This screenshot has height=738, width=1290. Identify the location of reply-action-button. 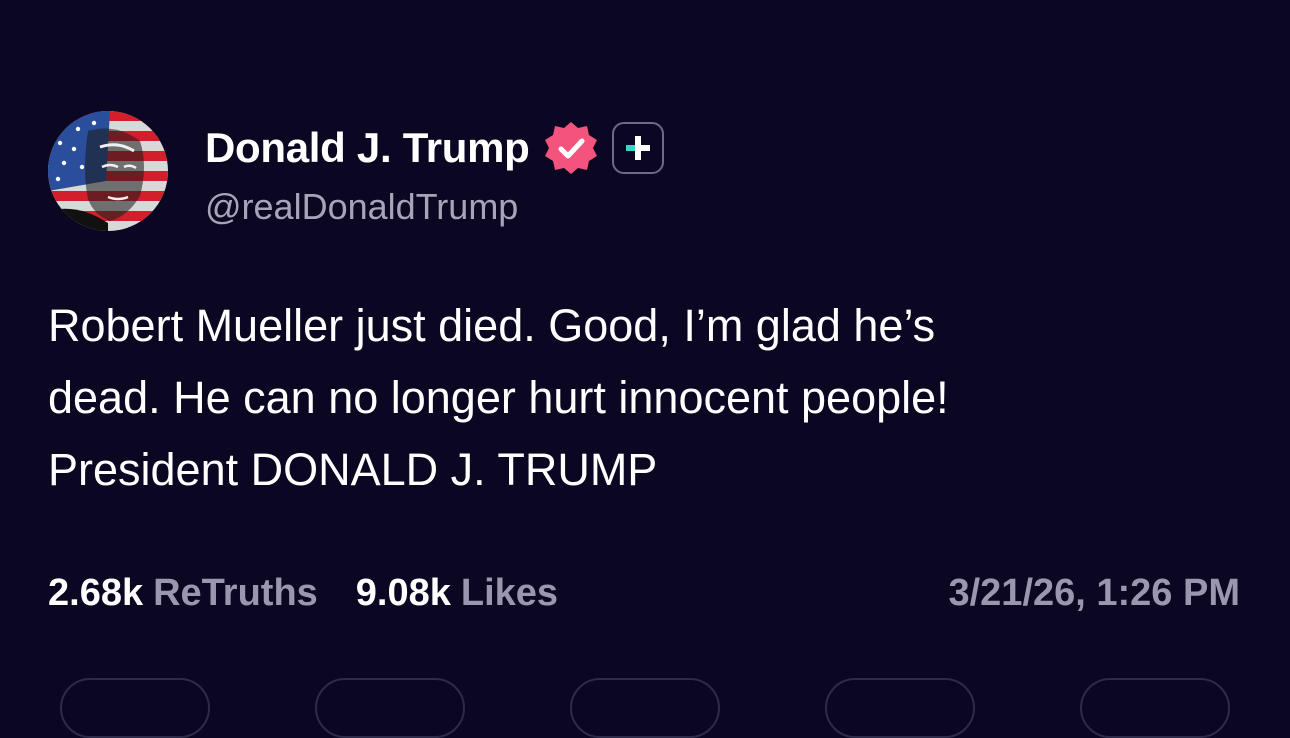
(135, 708).